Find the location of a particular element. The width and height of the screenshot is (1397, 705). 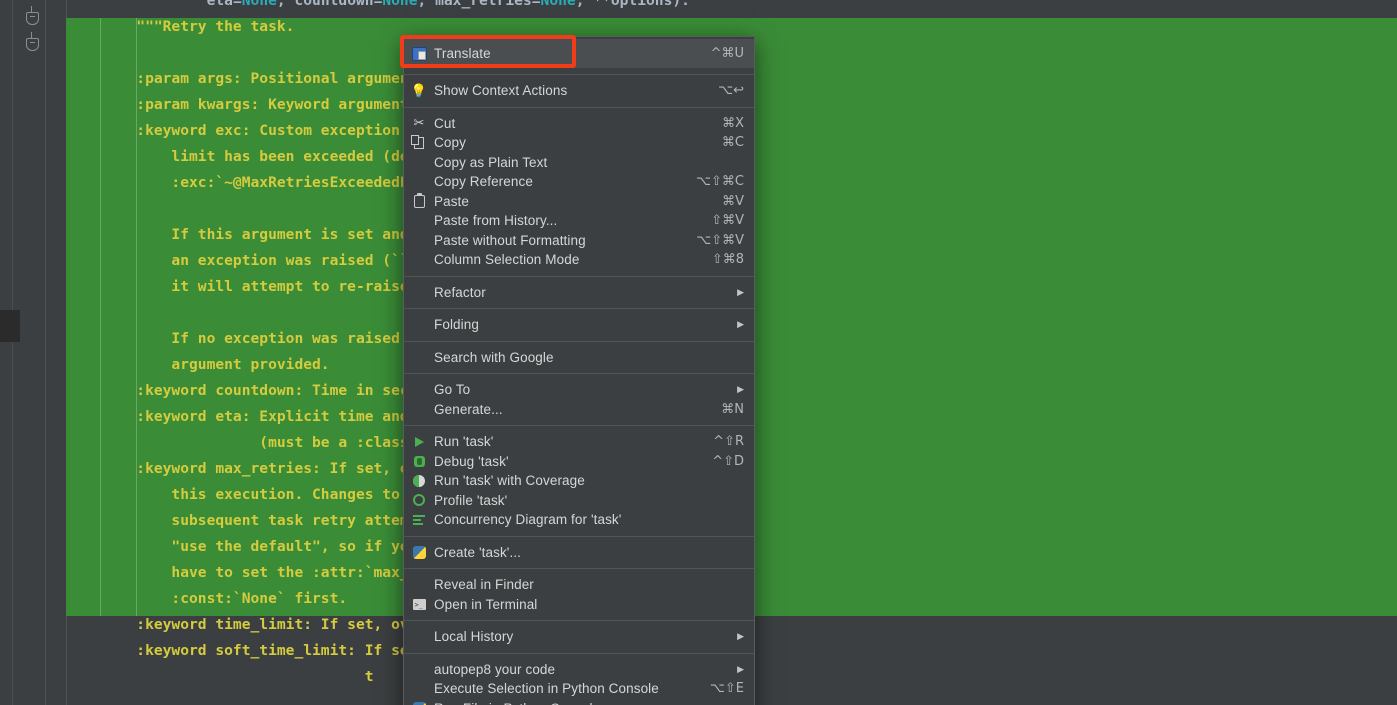

menu-item-refactor: Refactor ▶ is located at coordinates (579, 293).